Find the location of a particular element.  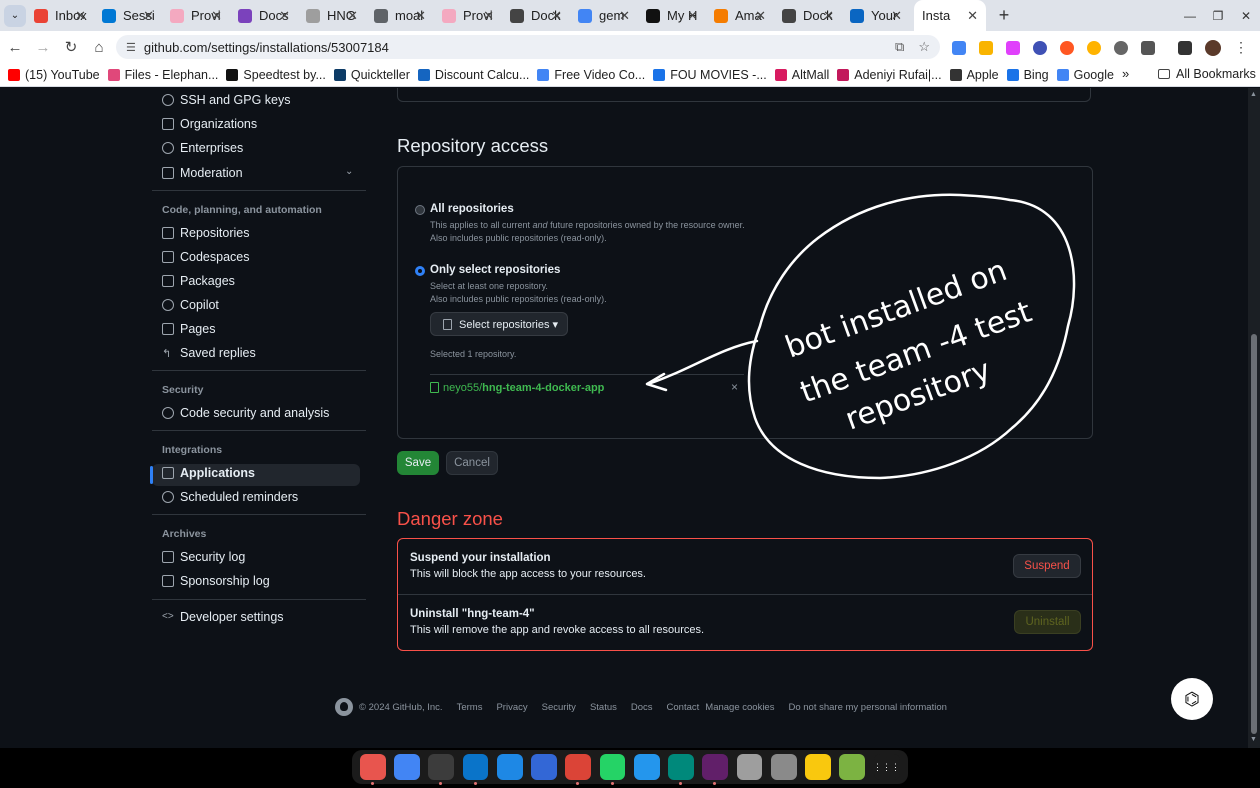

radio-all-repositories is located at coordinates (420, 210).